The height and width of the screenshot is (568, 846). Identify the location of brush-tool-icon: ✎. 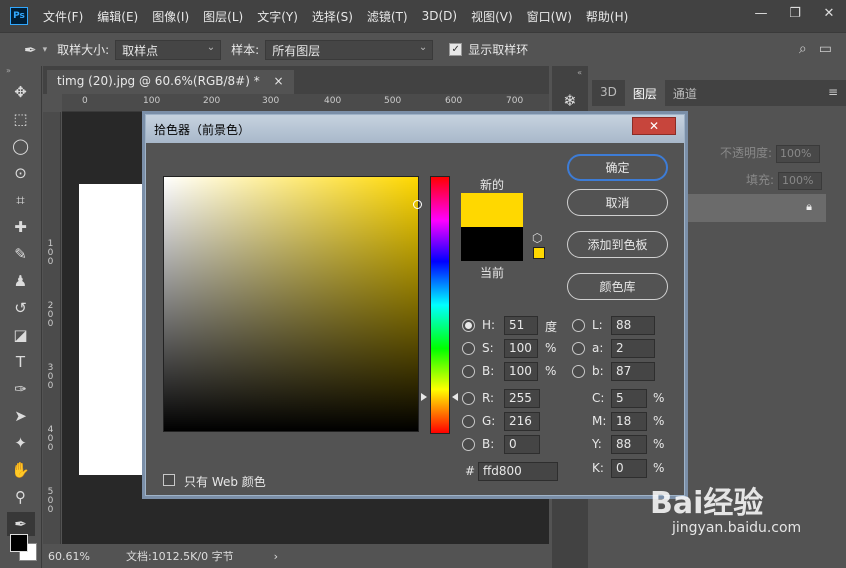
(21, 254).